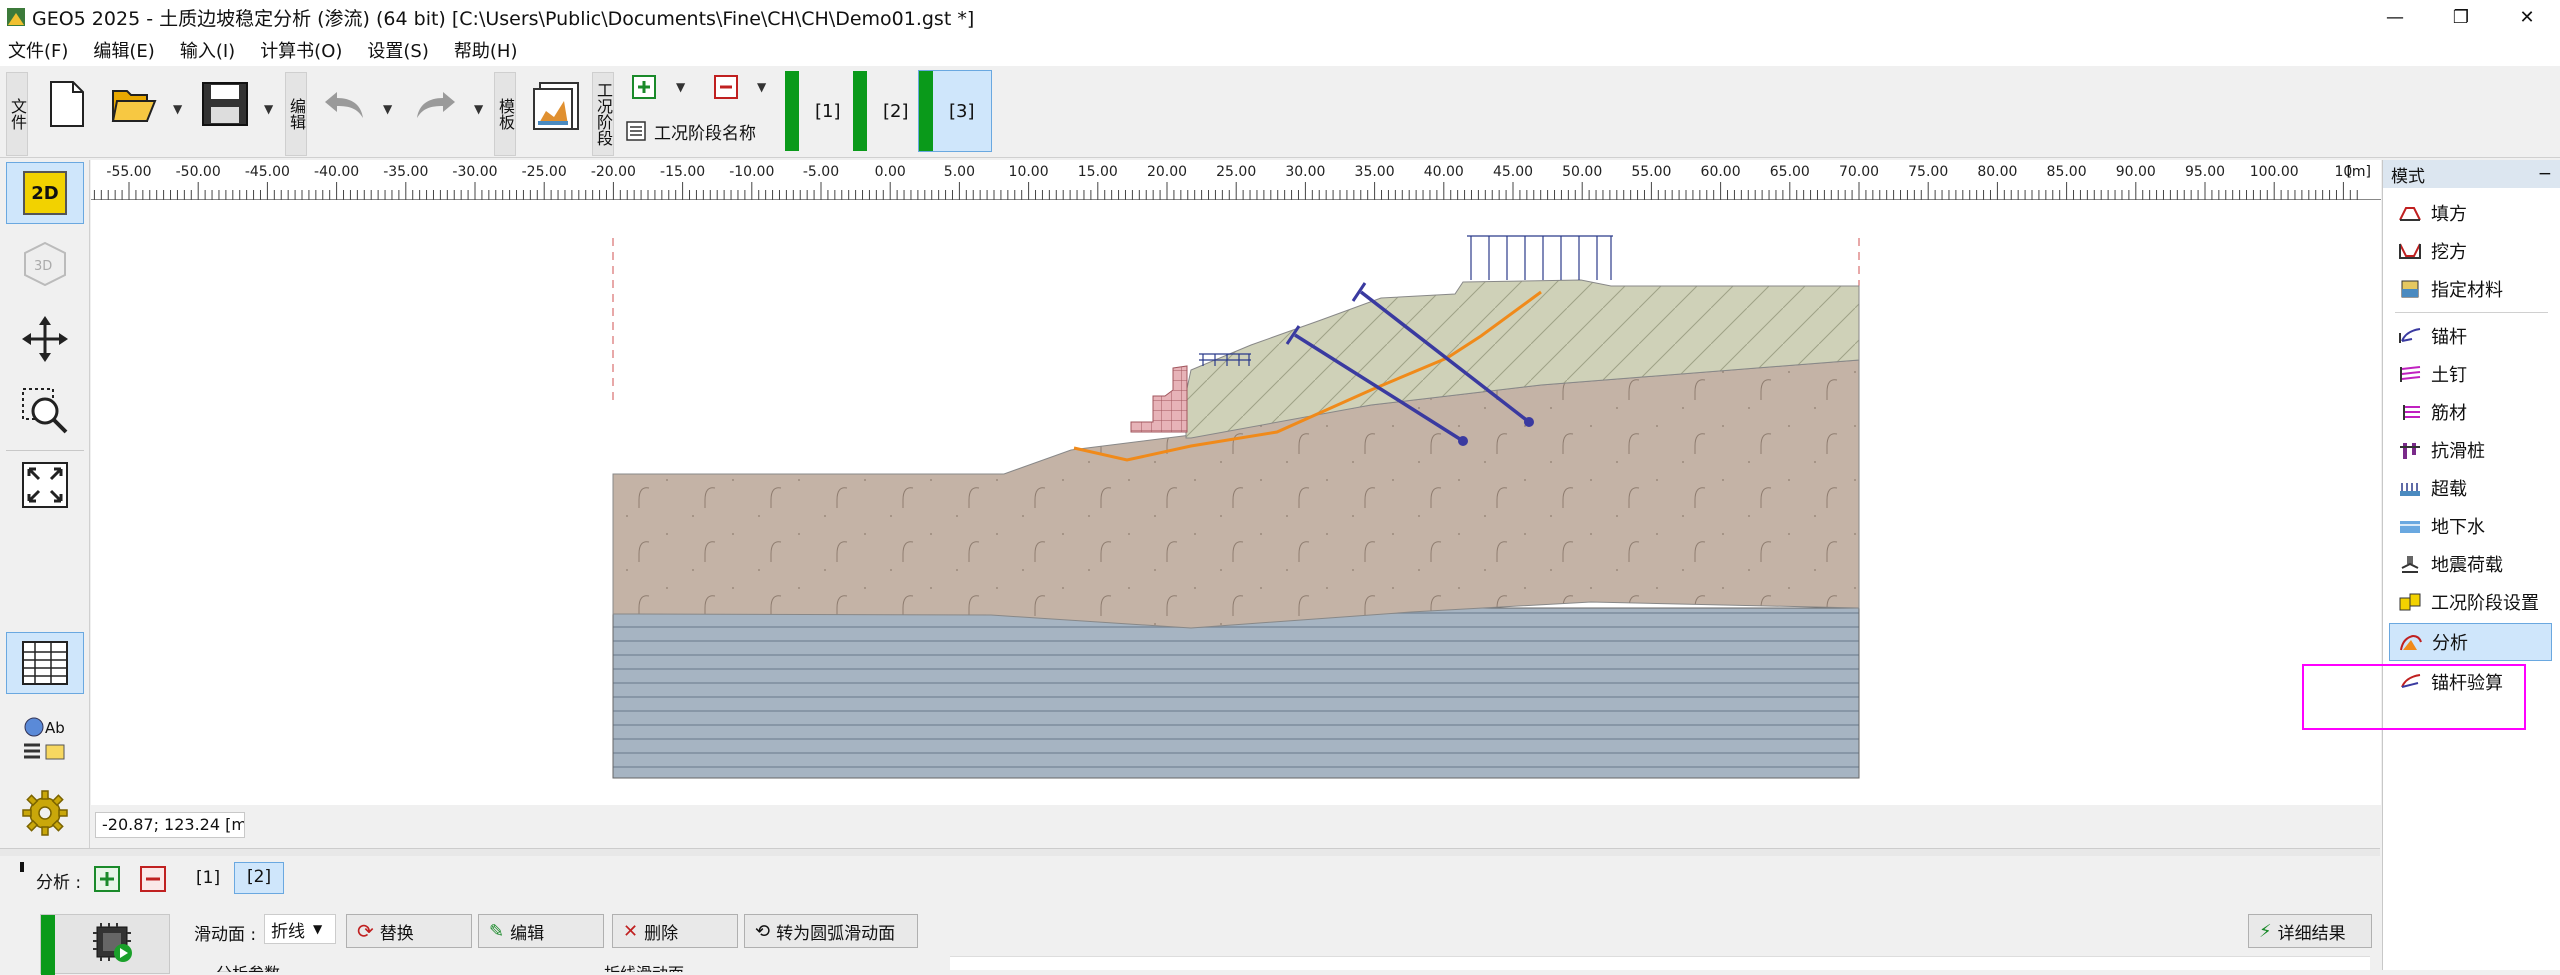 The width and height of the screenshot is (2560, 975). Describe the element at coordinates (300, 929) in the screenshot. I see `slip-surface-select: 折线 ▼` at that location.